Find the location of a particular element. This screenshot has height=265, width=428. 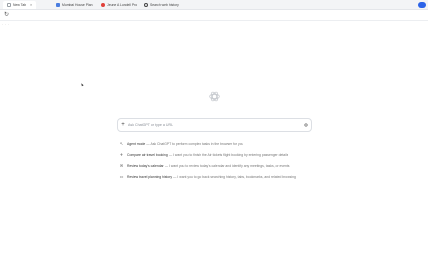

search-icon is located at coordinates (146, 5).